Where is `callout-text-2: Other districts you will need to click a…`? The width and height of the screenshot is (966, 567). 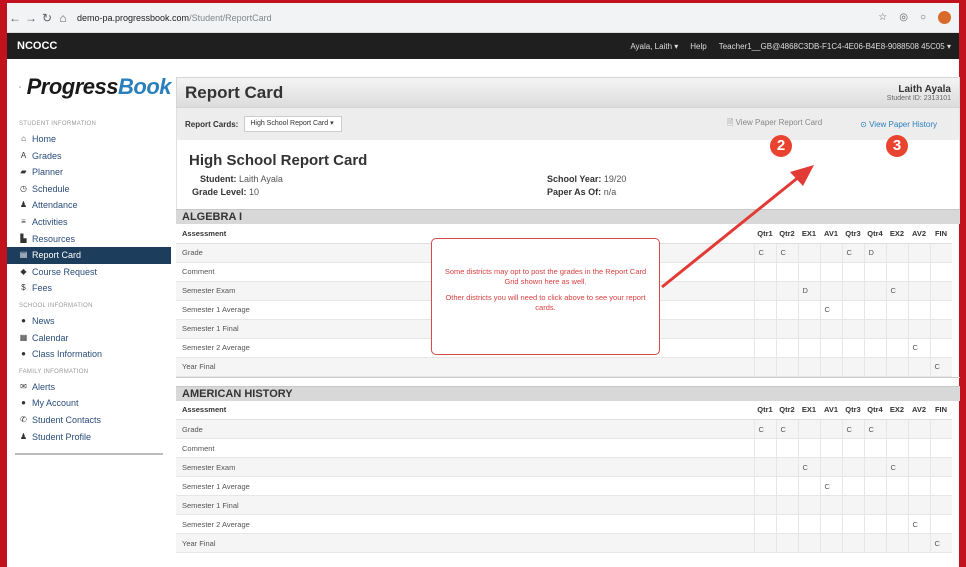
callout-text-2: Other districts you will need to click a… is located at coordinates (545, 302).